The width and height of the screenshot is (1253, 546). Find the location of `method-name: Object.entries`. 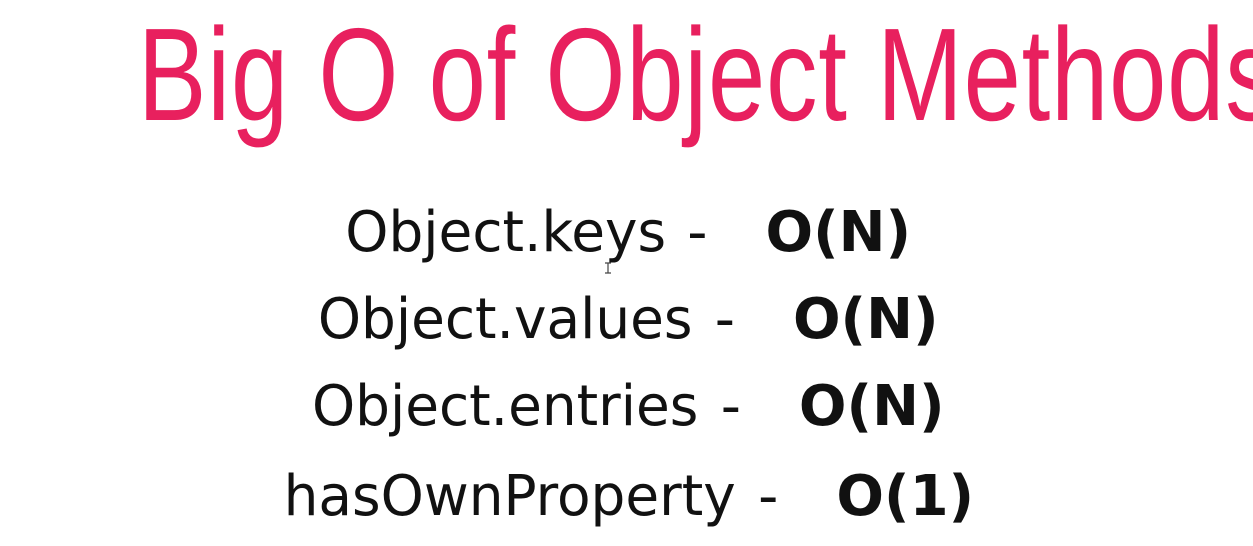

method-name: Object.entries is located at coordinates (505, 406).